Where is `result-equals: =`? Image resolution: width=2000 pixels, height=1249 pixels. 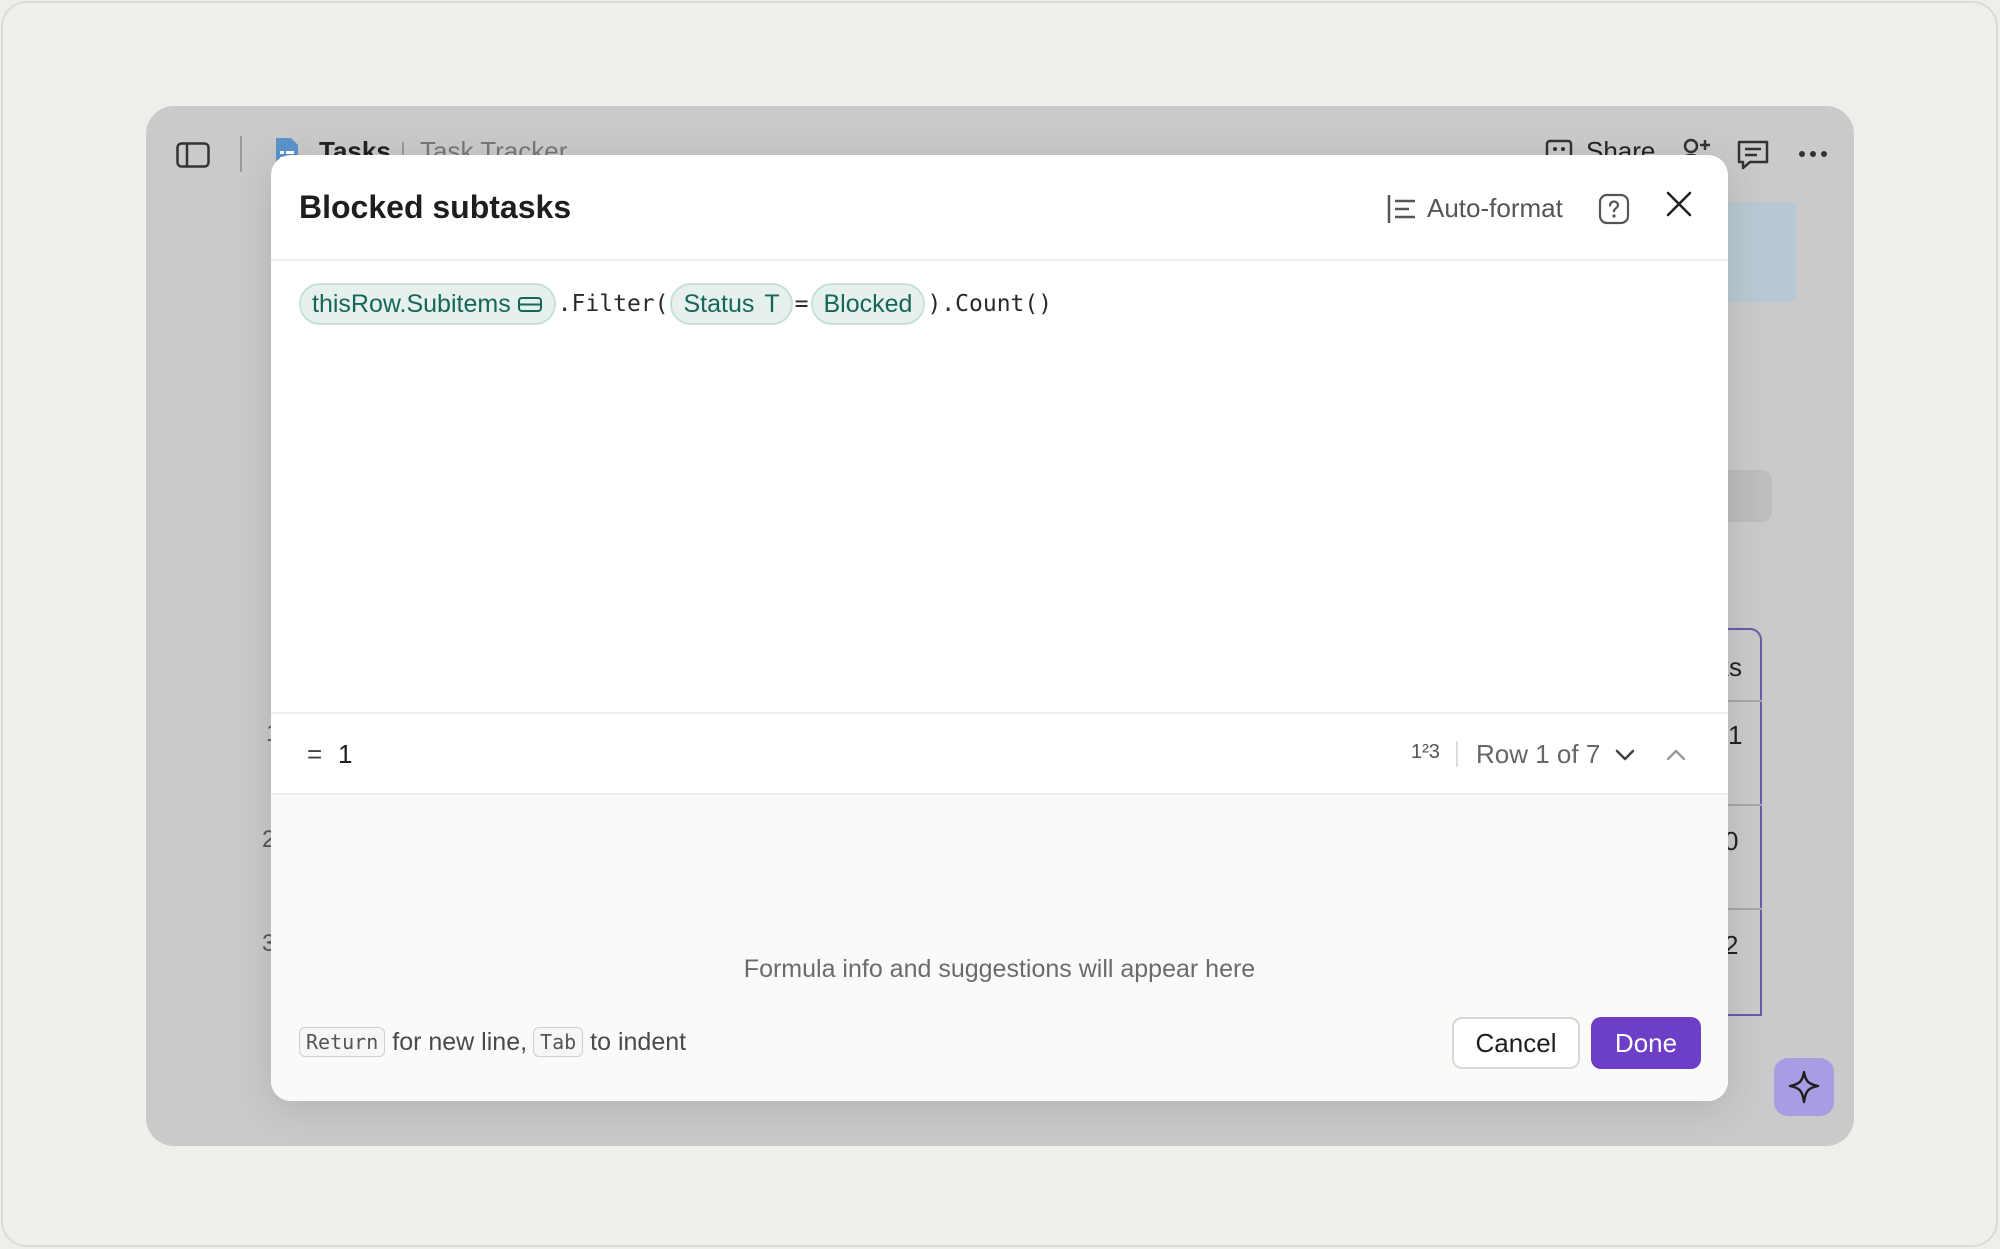 result-equals: = is located at coordinates (315, 754).